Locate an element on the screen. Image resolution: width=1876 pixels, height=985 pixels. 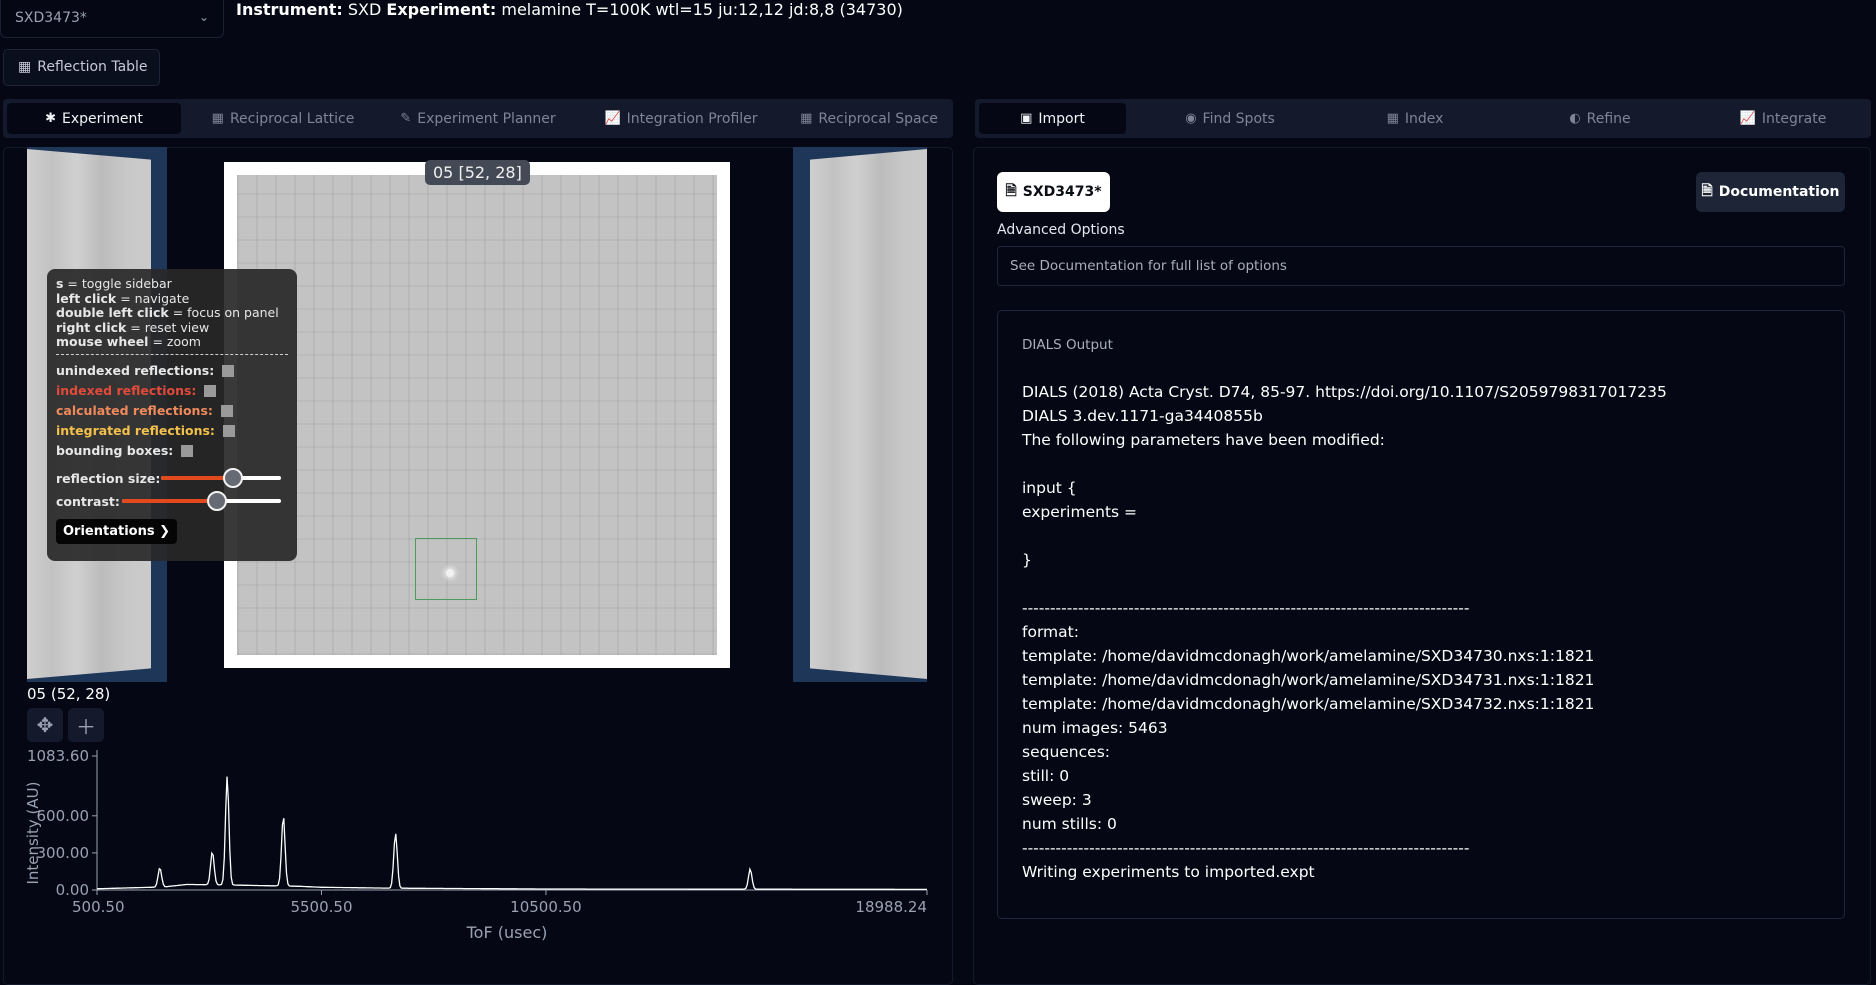
detector-panel-image is located at coordinates (477, 415).